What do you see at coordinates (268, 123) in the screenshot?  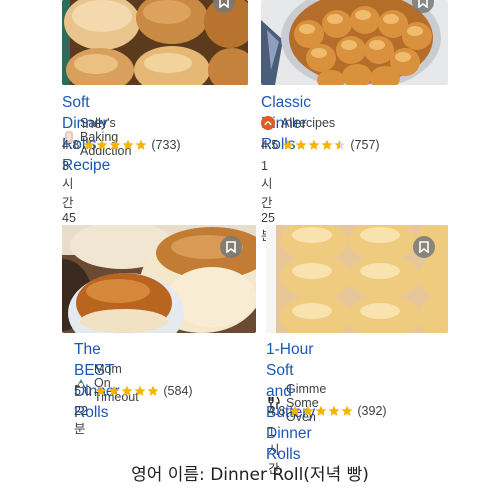 I see `allrecipes-logo-icon` at bounding box center [268, 123].